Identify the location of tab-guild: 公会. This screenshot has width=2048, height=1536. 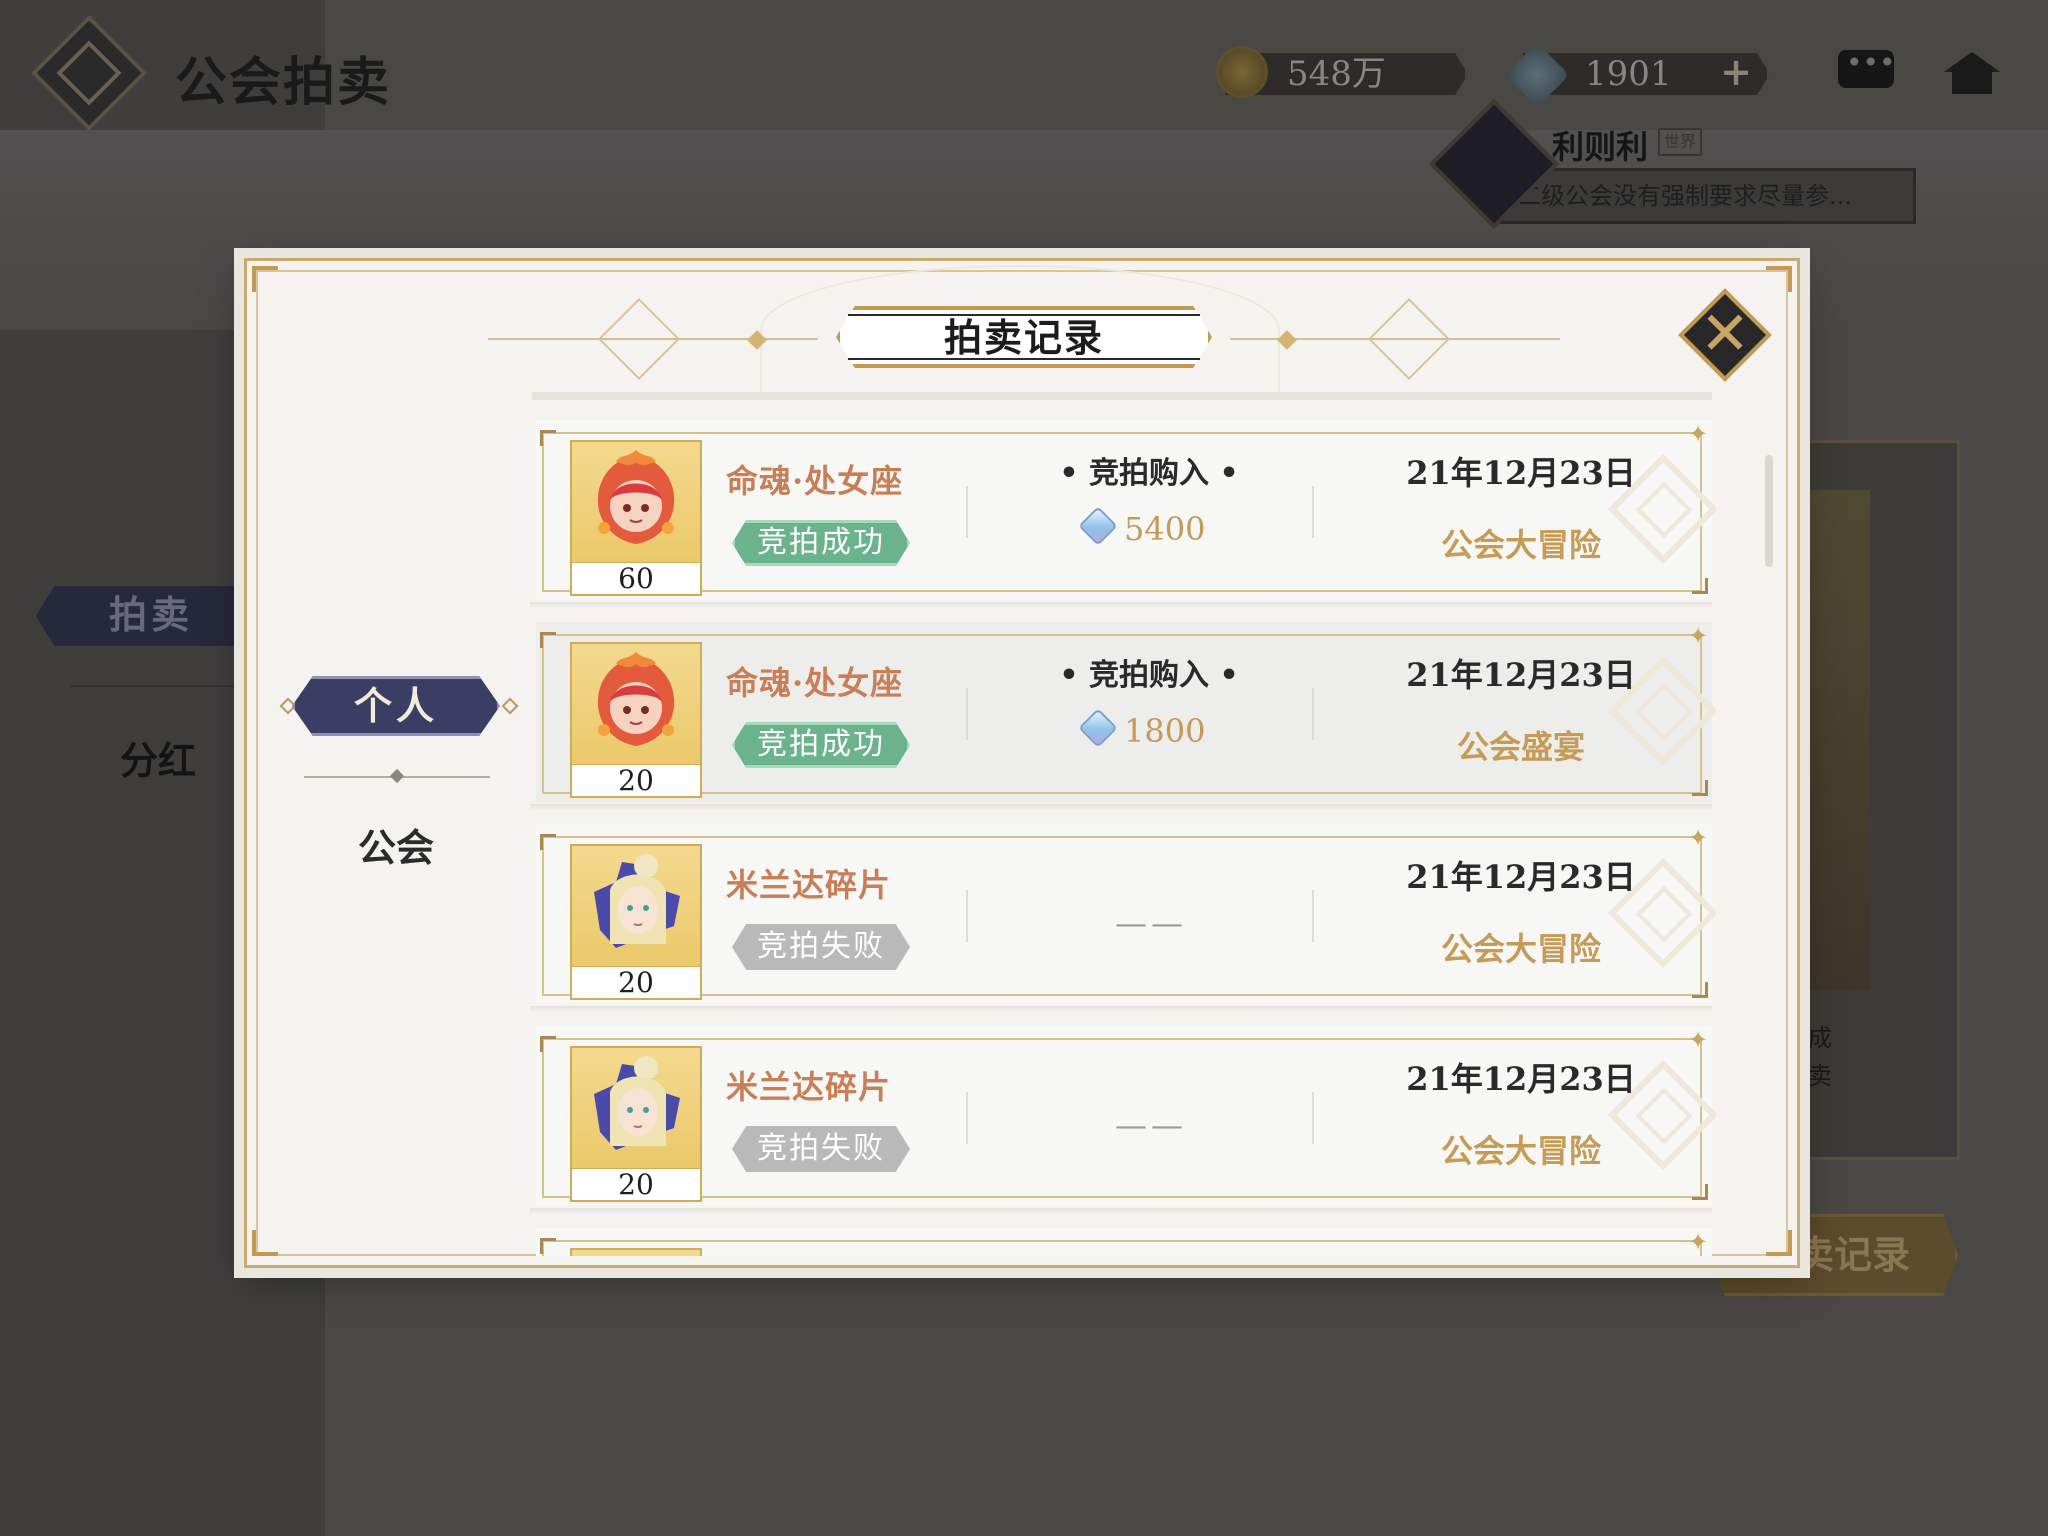
(396, 848).